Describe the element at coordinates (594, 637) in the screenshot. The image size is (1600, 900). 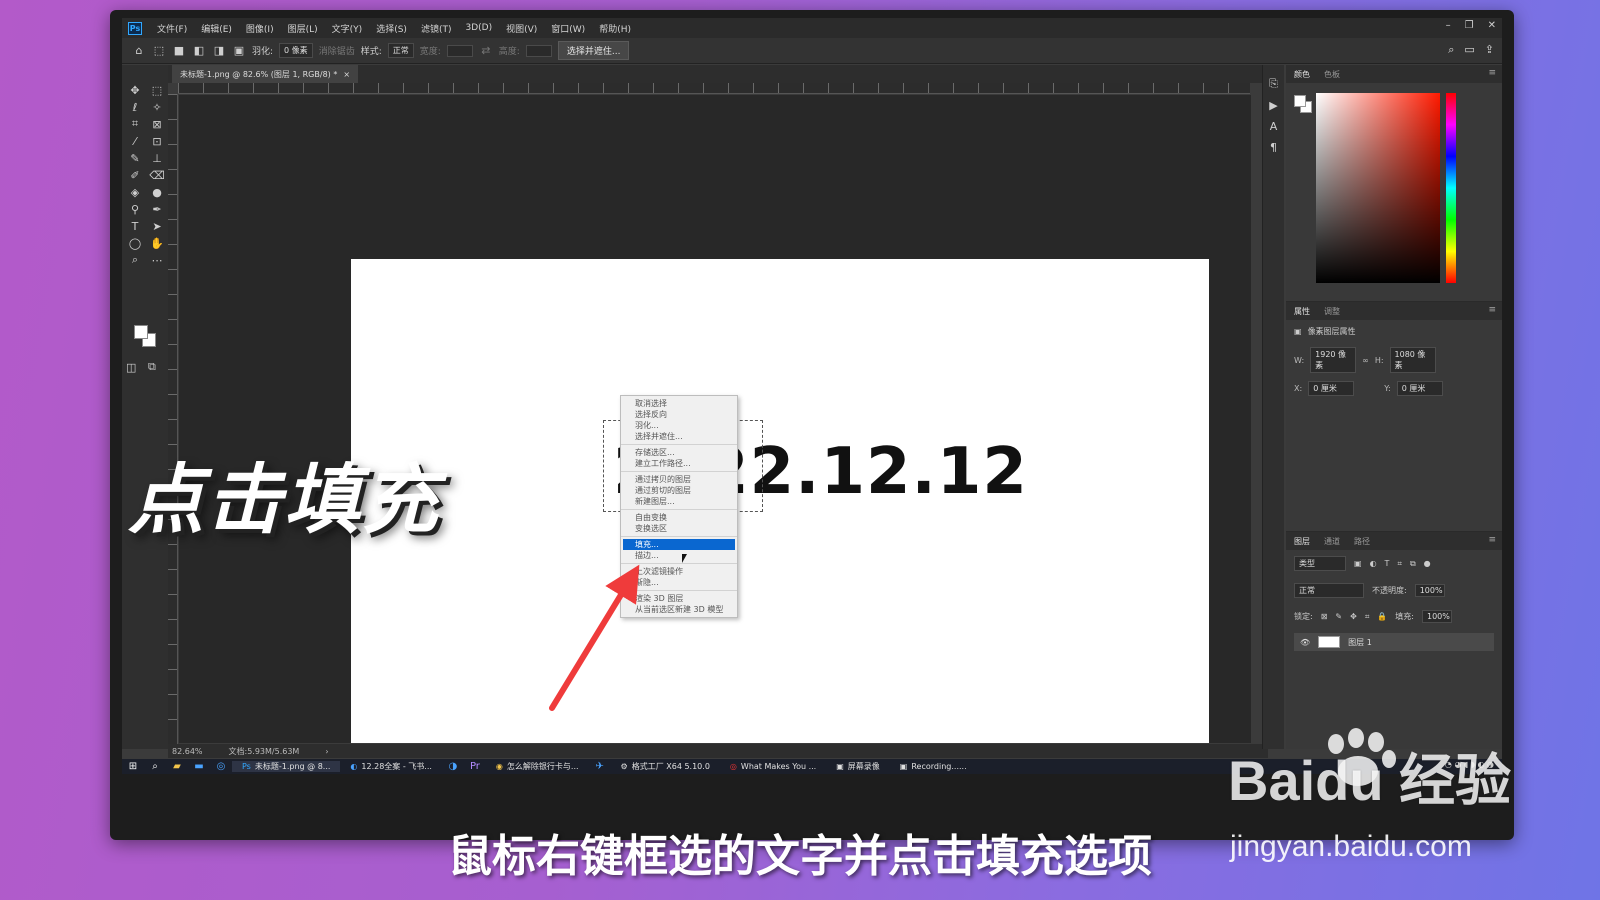
I see `arrow-line` at that location.